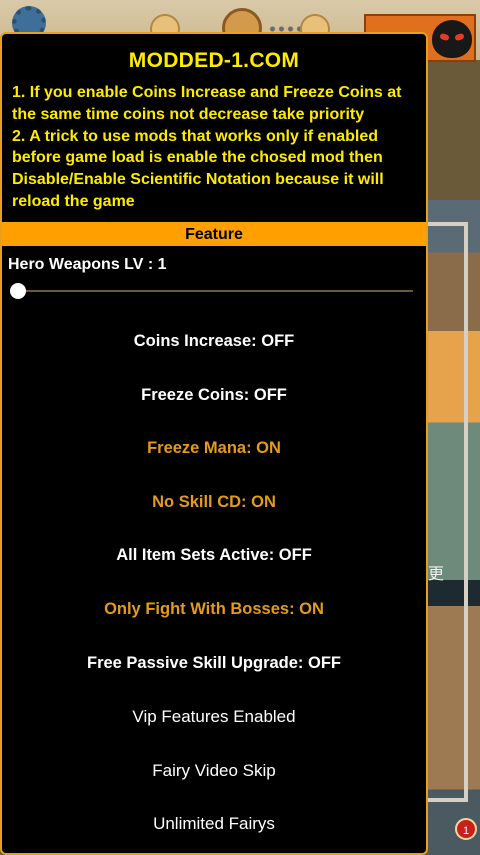 The image size is (480, 855). I want to click on hero-weapons-level-slider, so click(211, 291).